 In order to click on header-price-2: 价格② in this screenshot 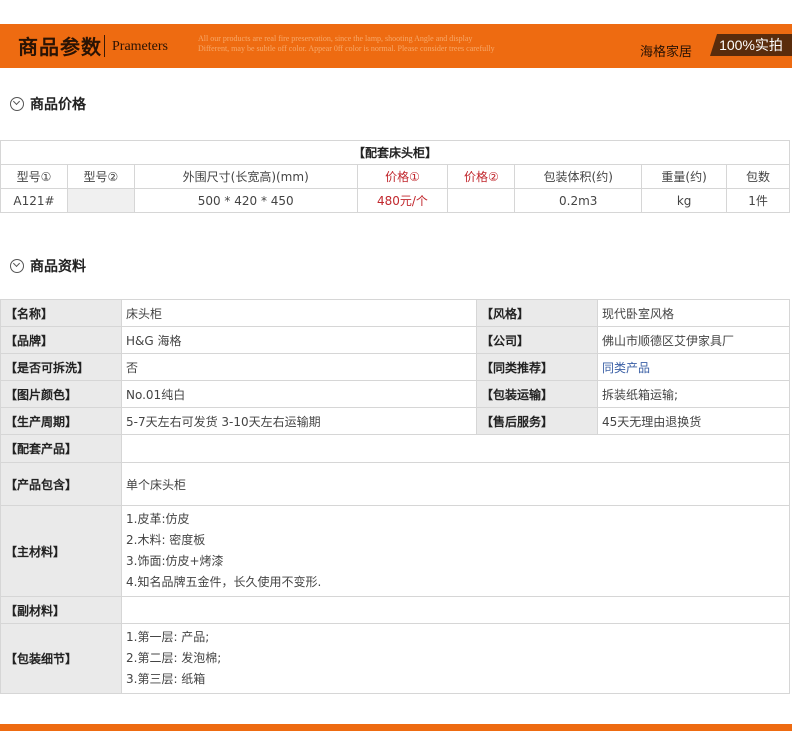, I will do `click(481, 176)`.